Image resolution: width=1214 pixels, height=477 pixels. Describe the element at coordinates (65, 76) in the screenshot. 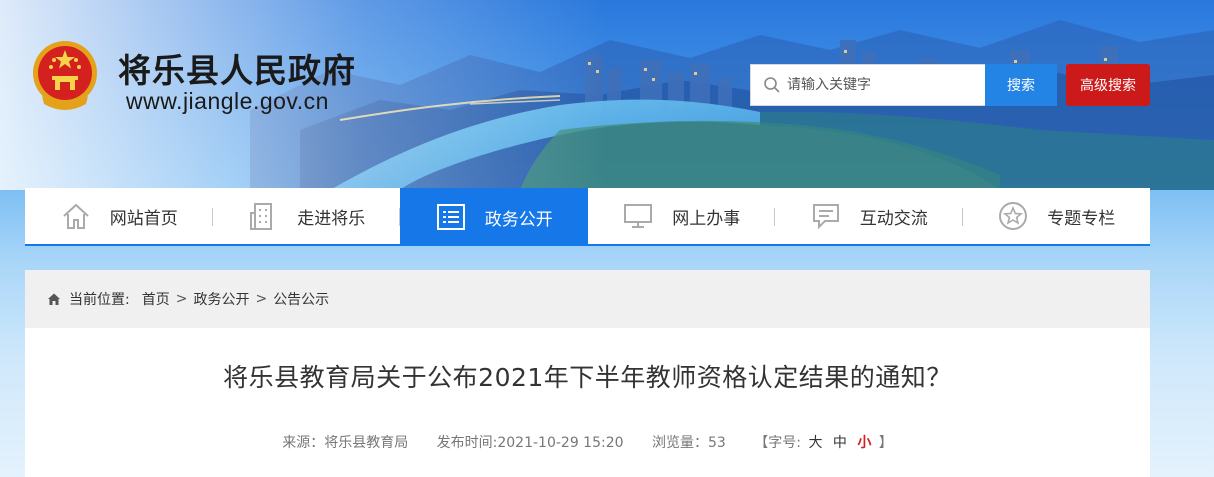

I see `national-emblem-icon` at that location.